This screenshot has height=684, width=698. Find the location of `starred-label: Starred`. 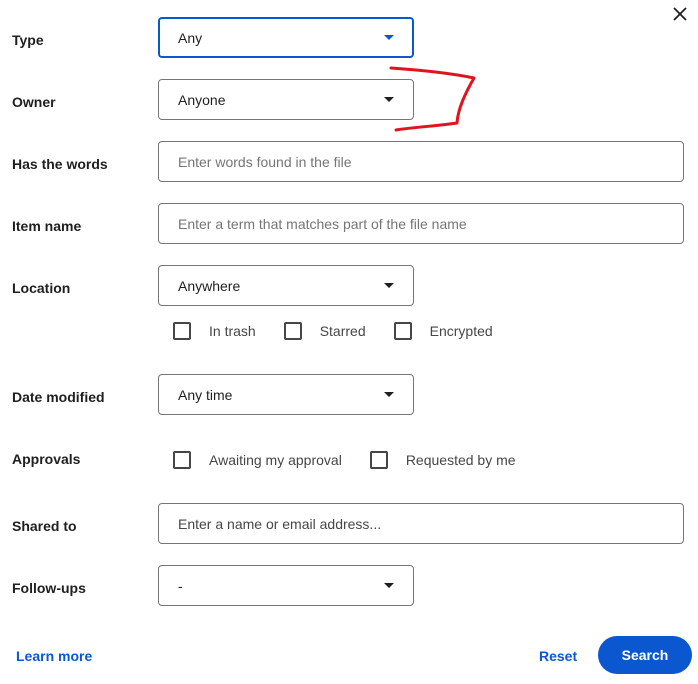

starred-label: Starred is located at coordinates (342, 331).